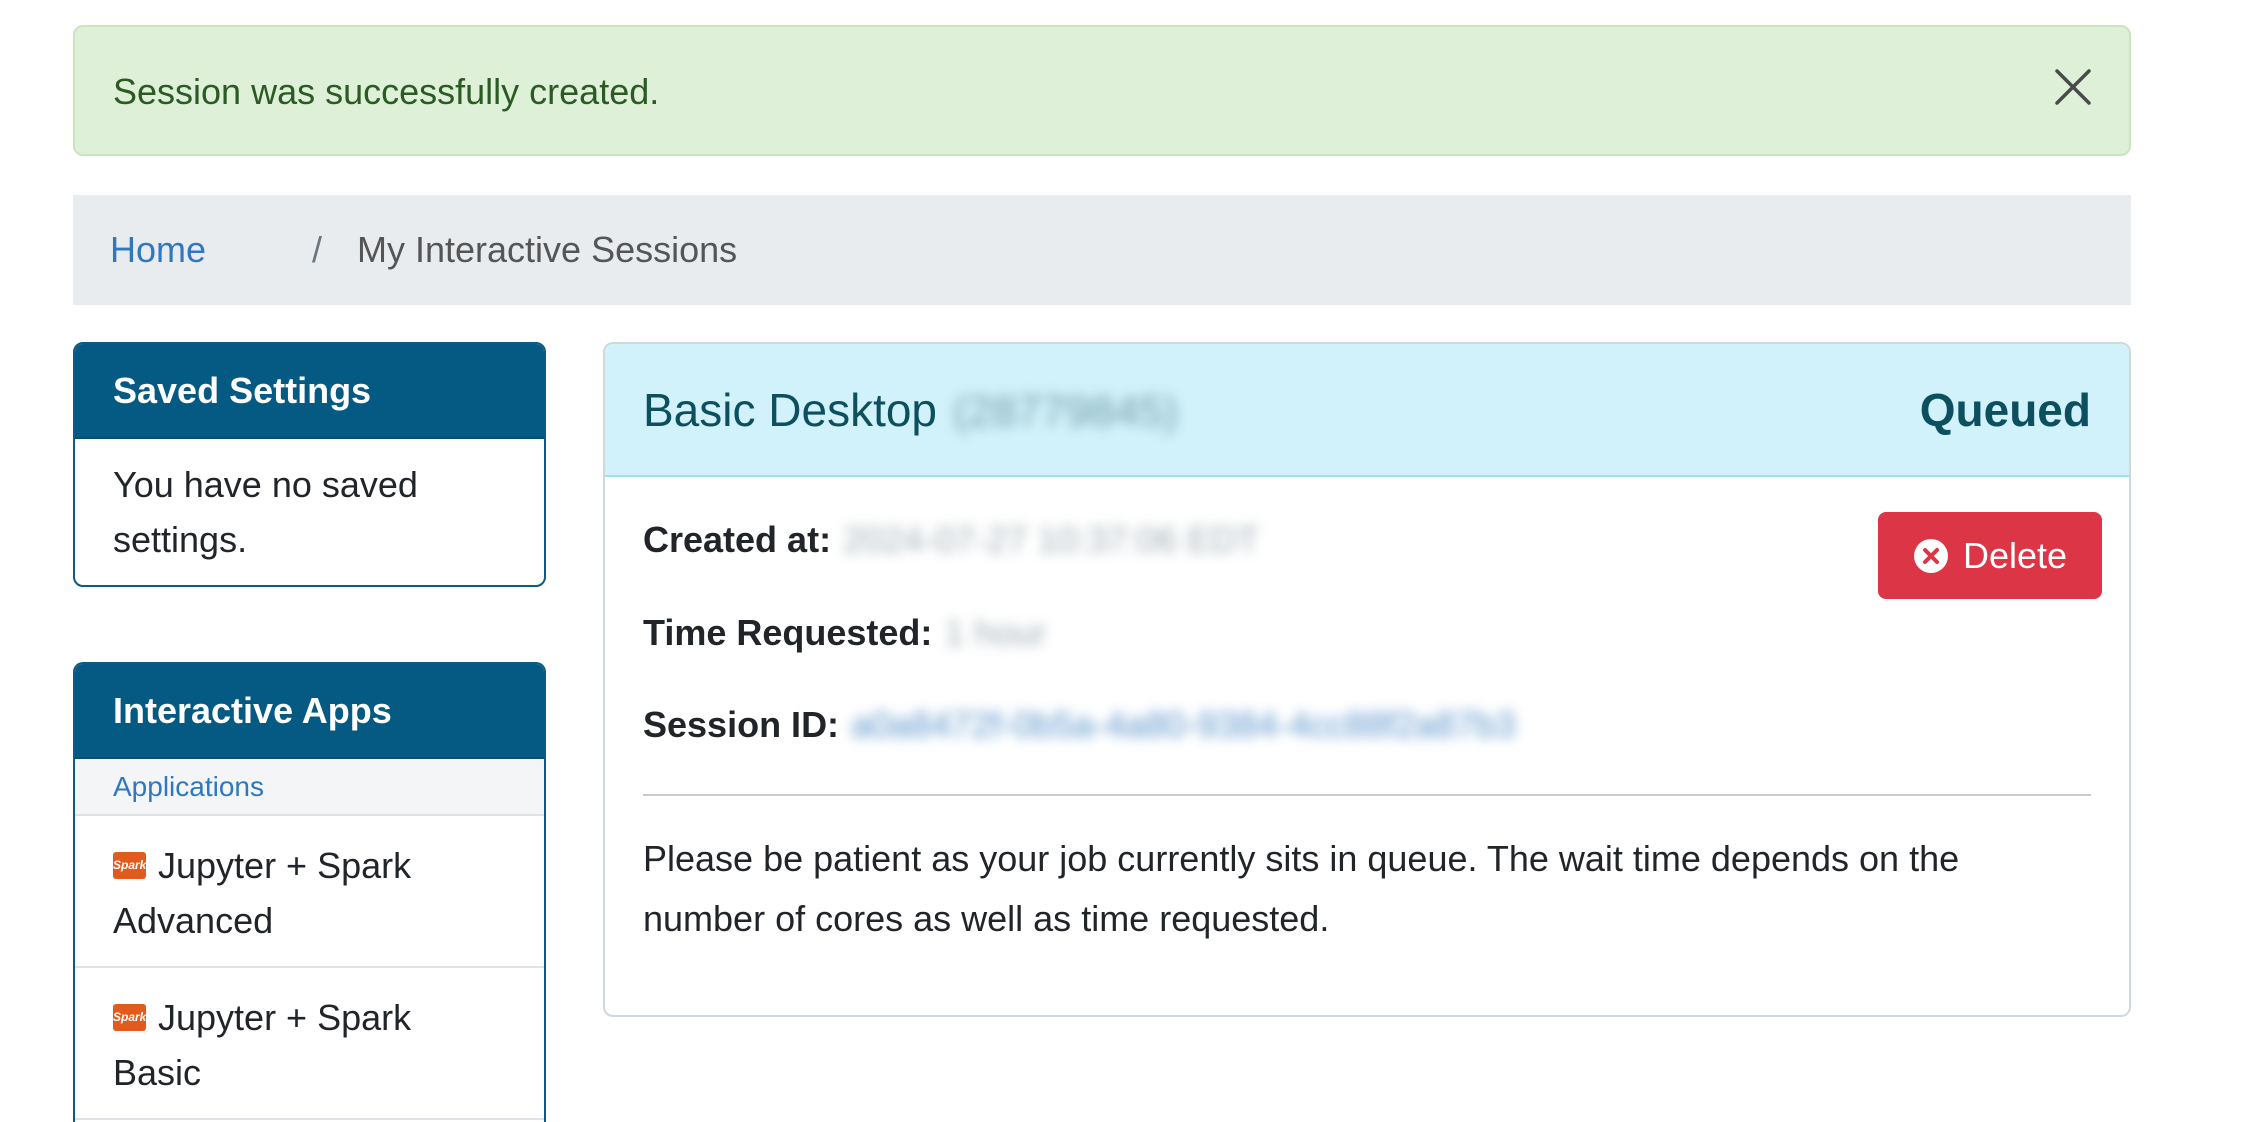 Image resolution: width=2255 pixels, height=1122 pixels. I want to click on x-circle-icon, so click(1930, 555).